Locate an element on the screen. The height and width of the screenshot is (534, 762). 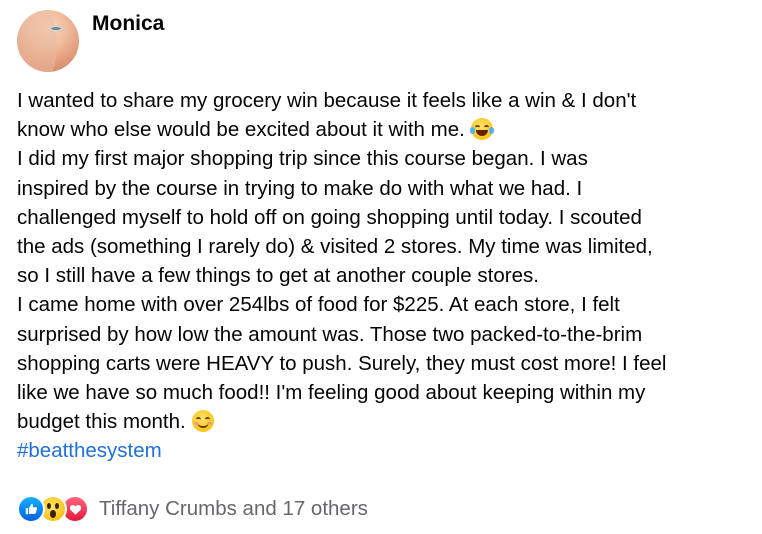
post-line-text: budget this month. is located at coordinates (101, 422).